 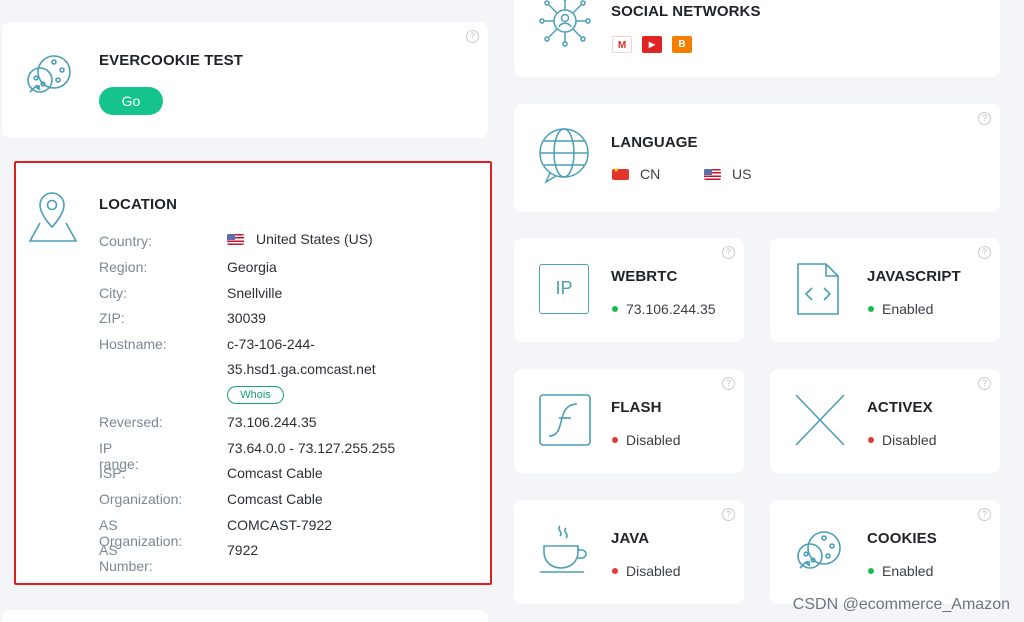 What do you see at coordinates (131, 101) in the screenshot?
I see `go-button: Go` at bounding box center [131, 101].